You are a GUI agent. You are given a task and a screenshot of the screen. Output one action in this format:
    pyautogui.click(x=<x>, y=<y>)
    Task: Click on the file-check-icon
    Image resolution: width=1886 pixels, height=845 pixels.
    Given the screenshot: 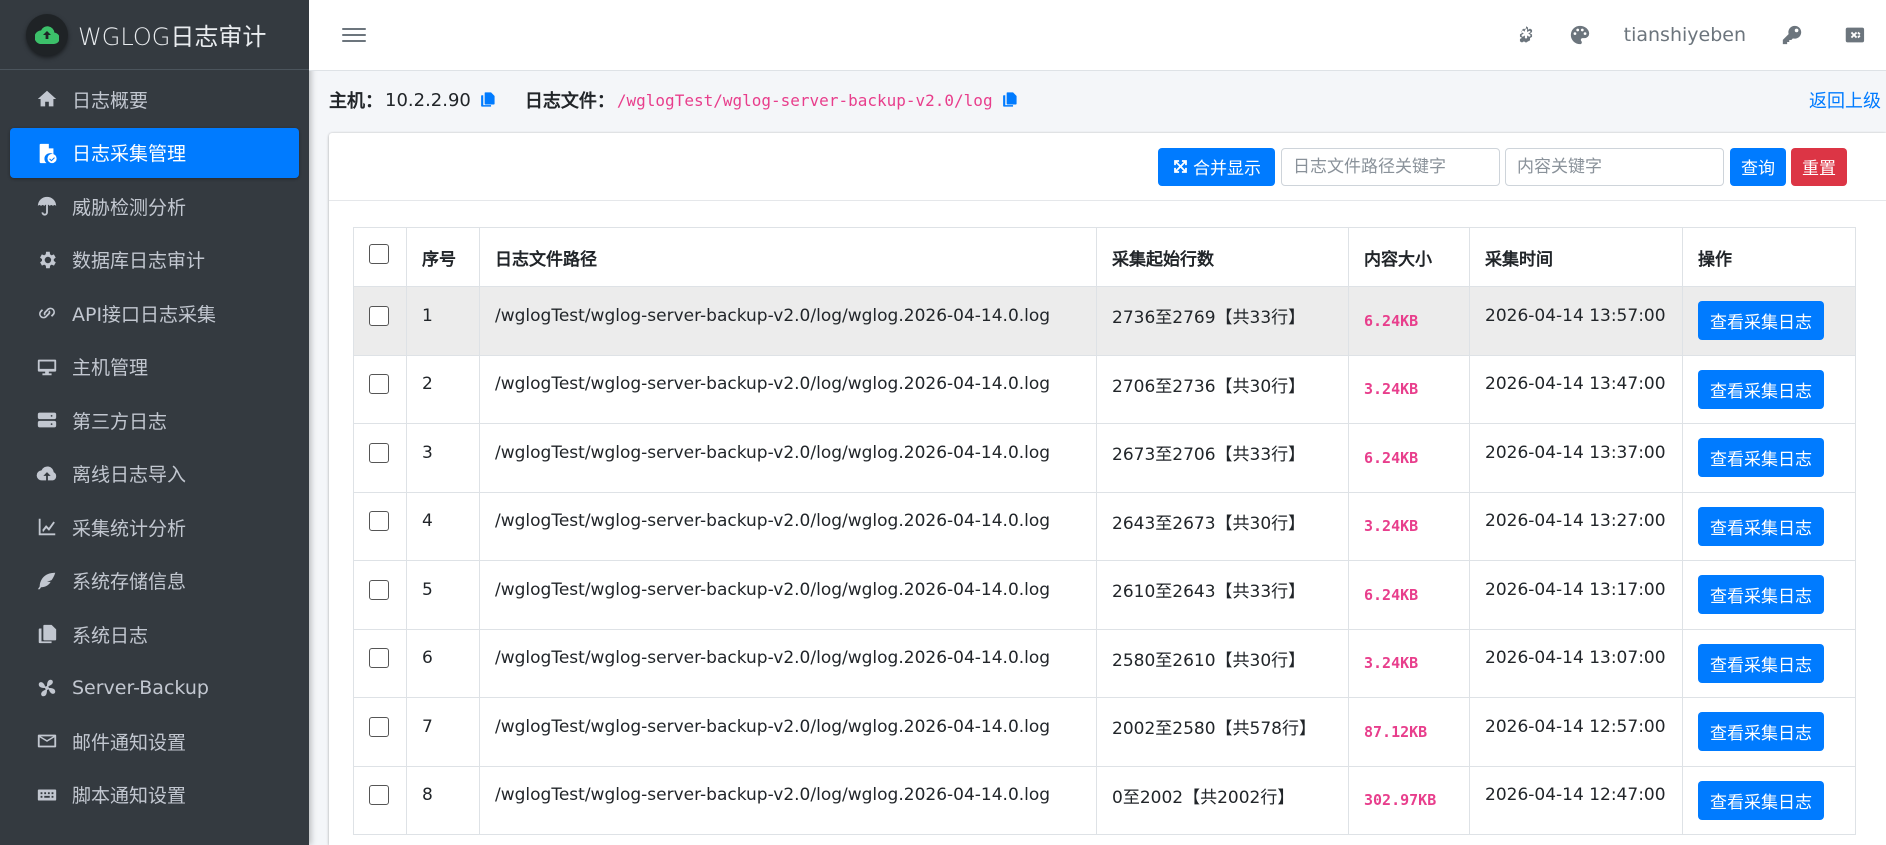 What is the action you would take?
    pyautogui.click(x=47, y=153)
    